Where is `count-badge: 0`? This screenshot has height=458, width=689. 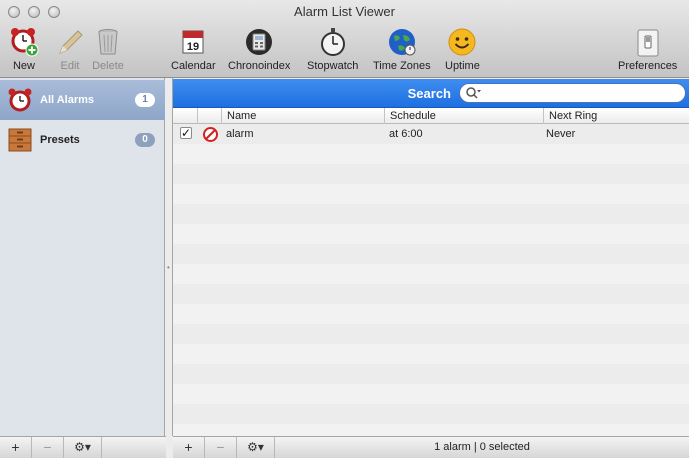
count-badge: 0 is located at coordinates (145, 140).